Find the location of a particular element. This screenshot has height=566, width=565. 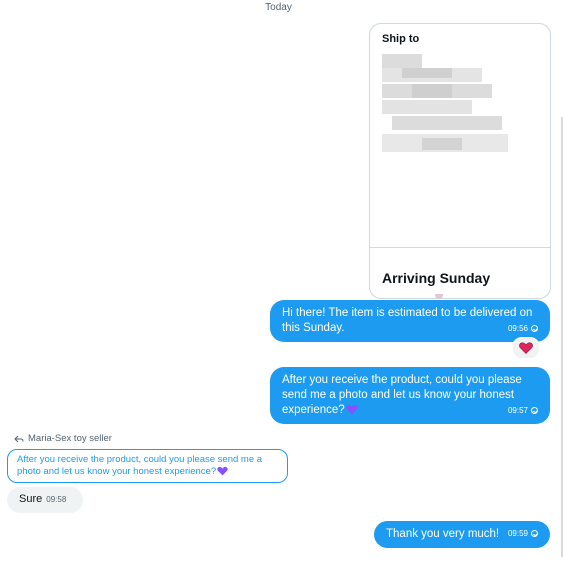

redacted-address is located at coordinates (445, 104).